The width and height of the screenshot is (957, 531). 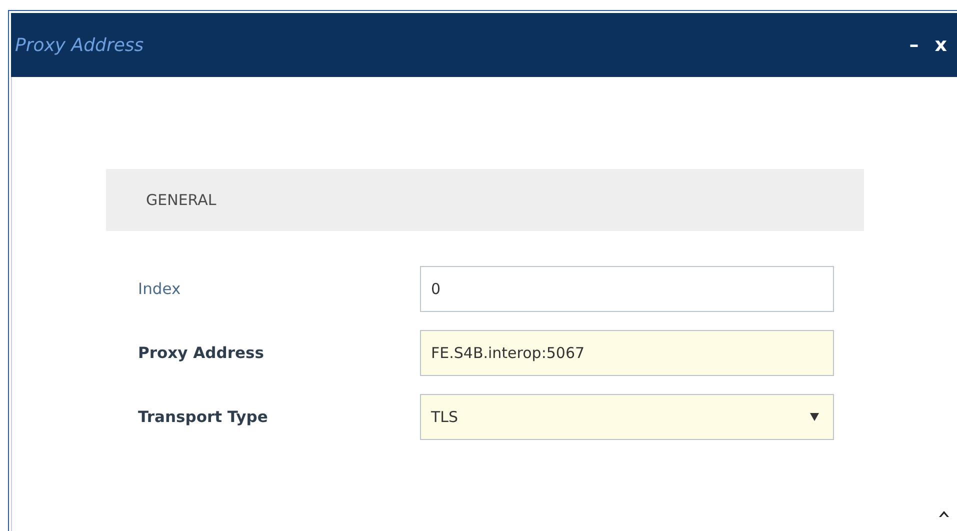 What do you see at coordinates (814, 417) in the screenshot?
I see `caret-icon` at bounding box center [814, 417].